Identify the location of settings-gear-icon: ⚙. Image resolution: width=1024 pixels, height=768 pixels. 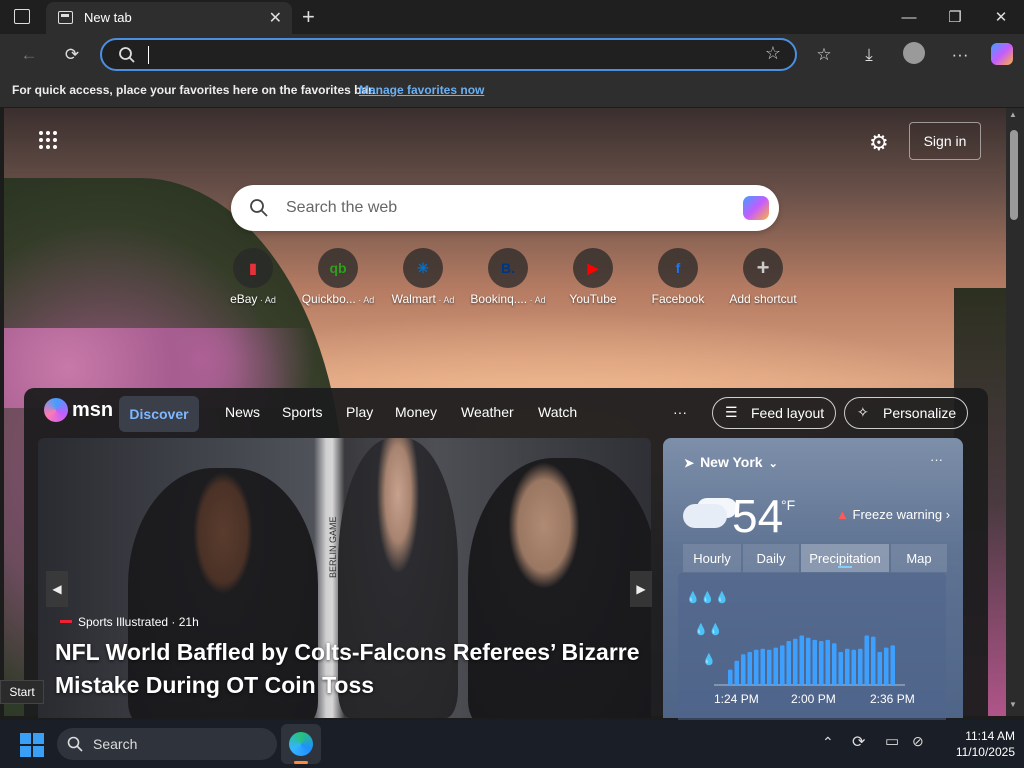
(879, 143).